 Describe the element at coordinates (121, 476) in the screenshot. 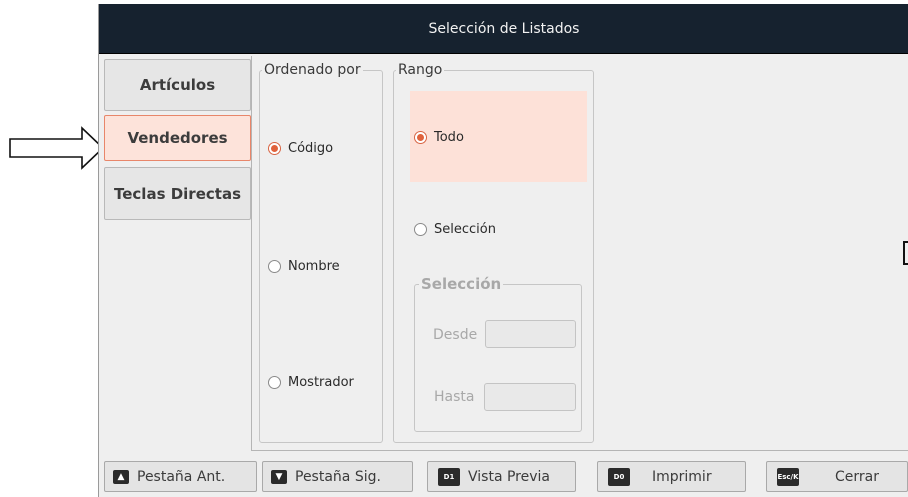

I see `printer-up-icon: ▲` at that location.